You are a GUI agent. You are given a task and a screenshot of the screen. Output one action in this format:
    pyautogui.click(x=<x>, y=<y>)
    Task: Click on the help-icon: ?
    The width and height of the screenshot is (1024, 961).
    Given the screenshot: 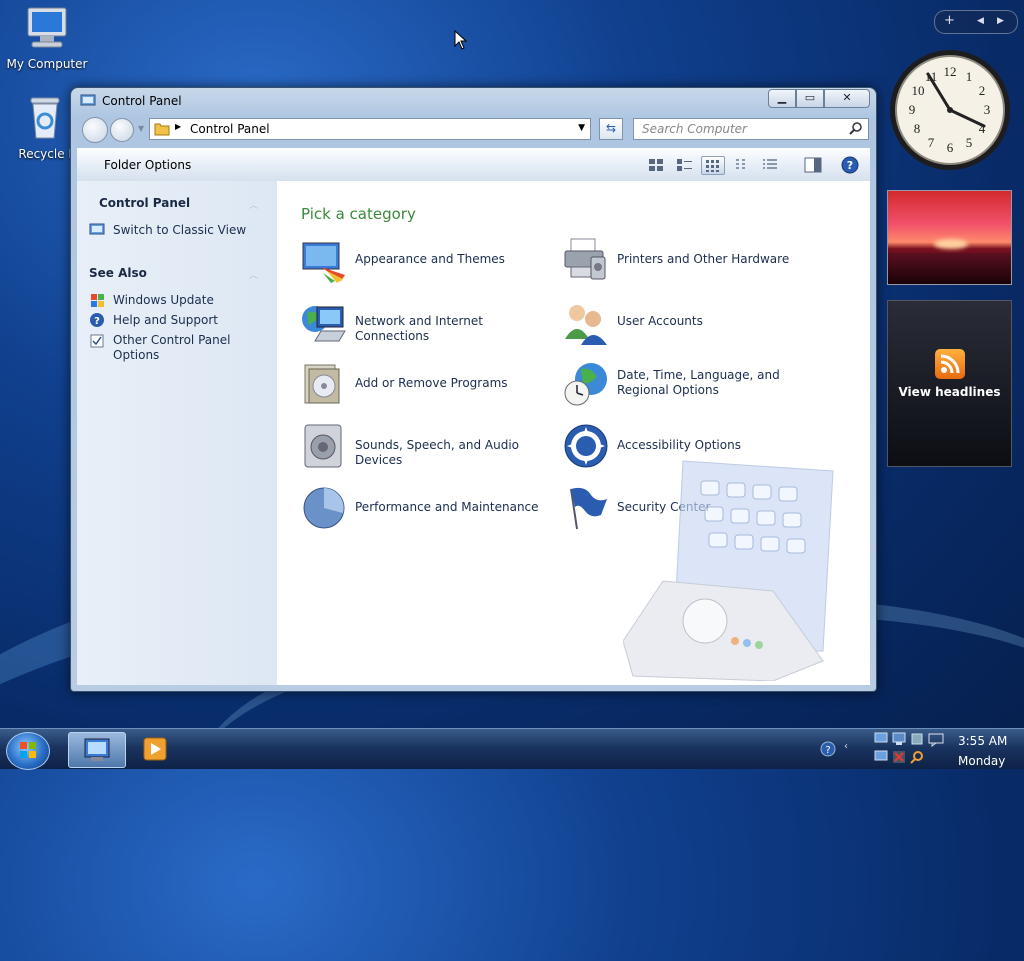 What is the action you would take?
    pyautogui.click(x=850, y=166)
    